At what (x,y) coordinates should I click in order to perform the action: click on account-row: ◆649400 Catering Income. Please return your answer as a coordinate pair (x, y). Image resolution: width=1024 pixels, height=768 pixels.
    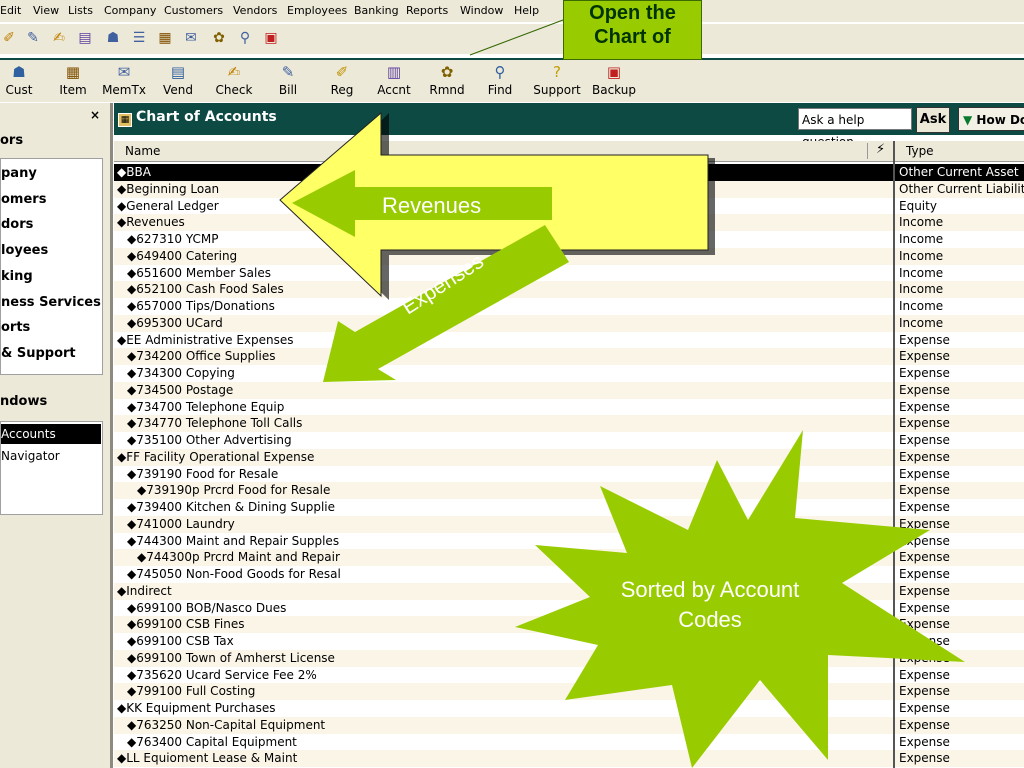
    Looking at the image, I should click on (569, 256).